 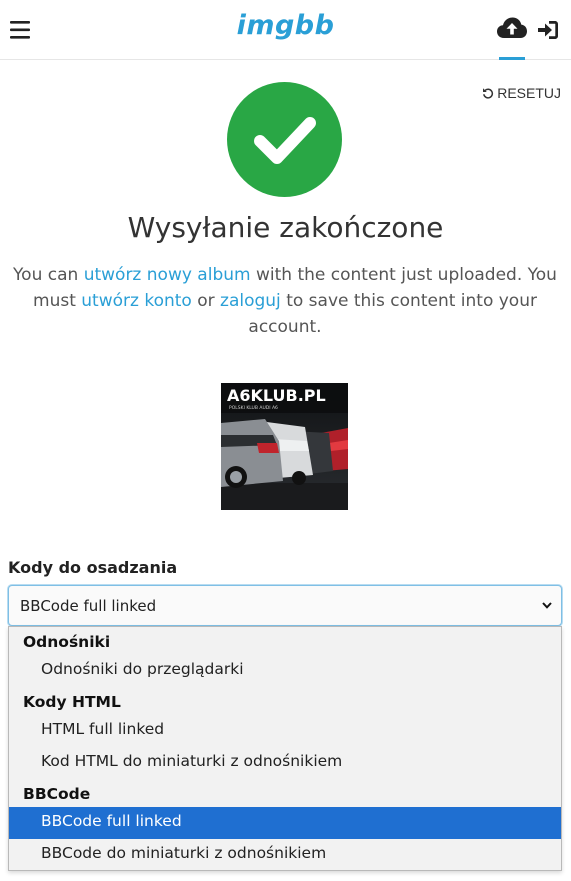 I want to click on undo-icon, so click(x=488, y=93).